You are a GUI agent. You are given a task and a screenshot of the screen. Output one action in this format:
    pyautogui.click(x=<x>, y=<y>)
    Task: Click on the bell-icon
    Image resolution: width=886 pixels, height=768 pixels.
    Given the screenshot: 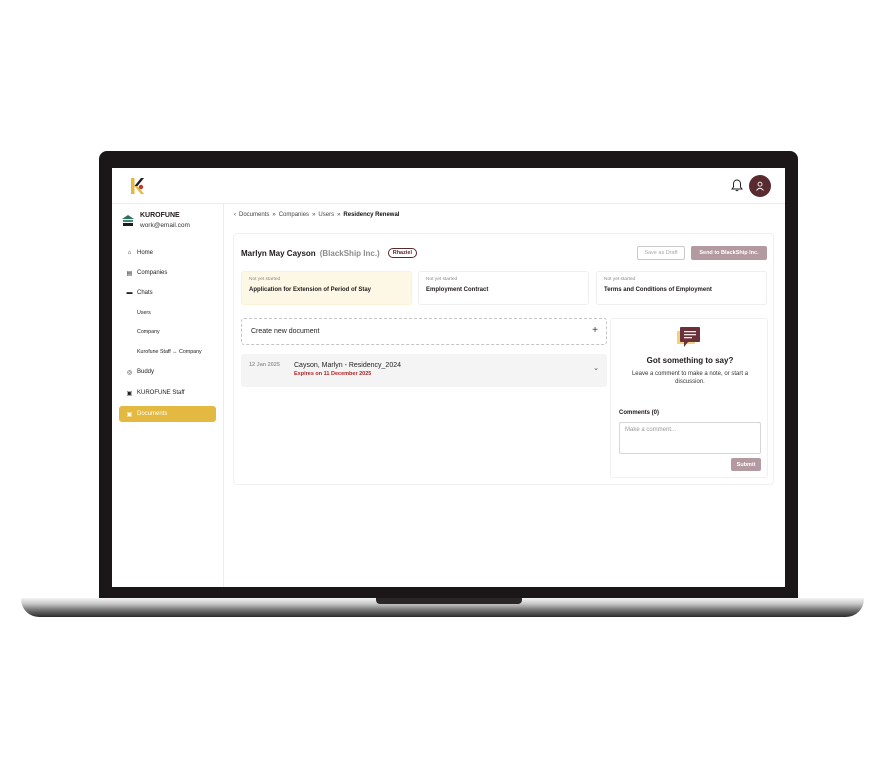 What is the action you would take?
    pyautogui.click(x=737, y=185)
    